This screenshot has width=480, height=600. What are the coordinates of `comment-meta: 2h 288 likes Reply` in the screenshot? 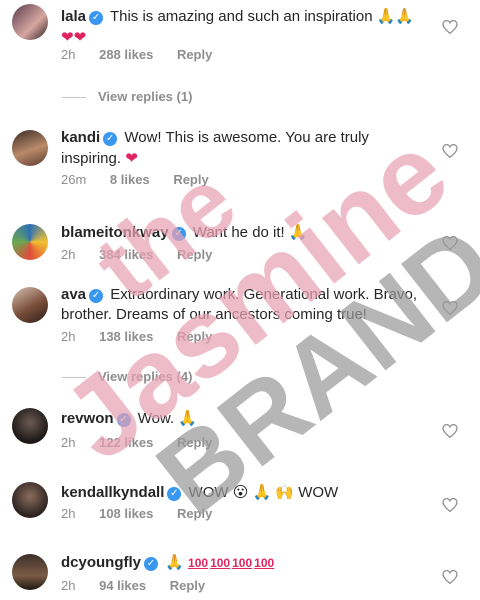 It's located at (146, 54).